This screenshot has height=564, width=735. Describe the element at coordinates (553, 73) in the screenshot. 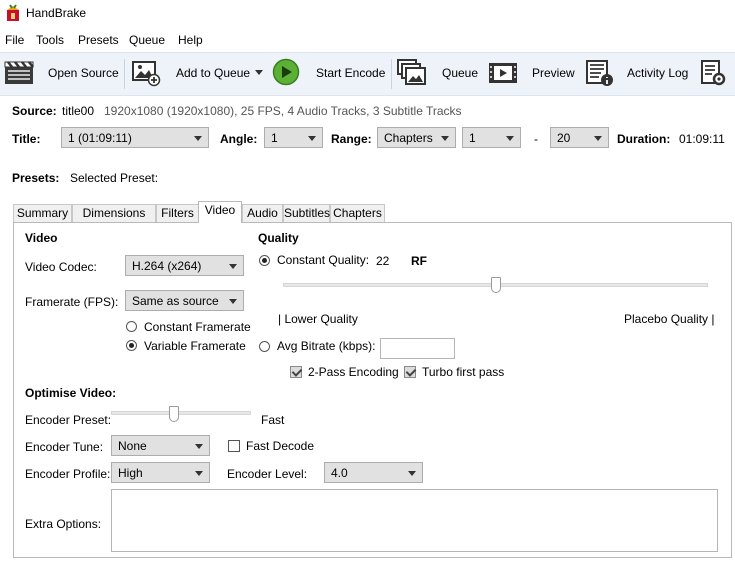

I see `preview-button: Preview` at that location.